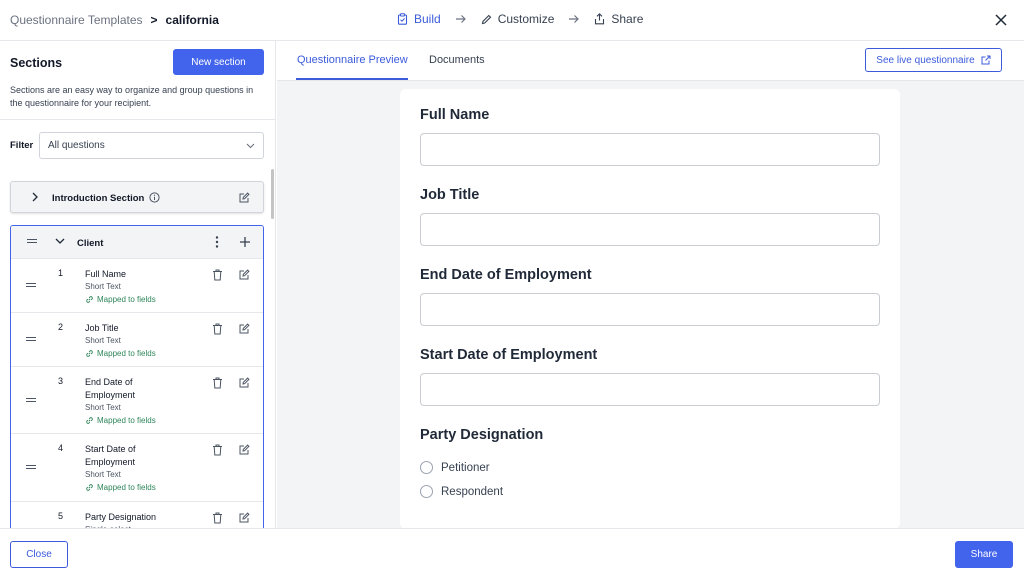 Image resolution: width=1024 pixels, height=576 pixels. I want to click on breadcrumb-parent-link: Questionnaire Templates, so click(76, 20).